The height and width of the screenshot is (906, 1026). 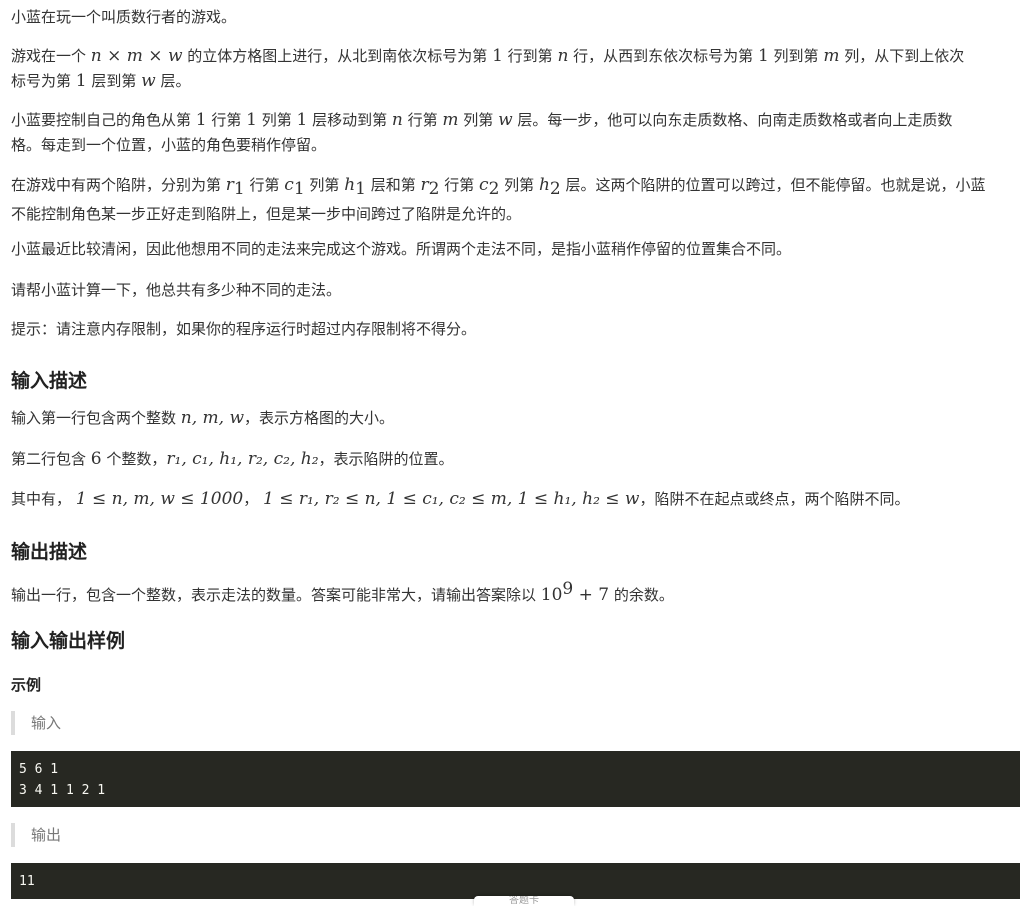 What do you see at coordinates (46, 835) in the screenshot?
I see `output-label: 输出` at bounding box center [46, 835].